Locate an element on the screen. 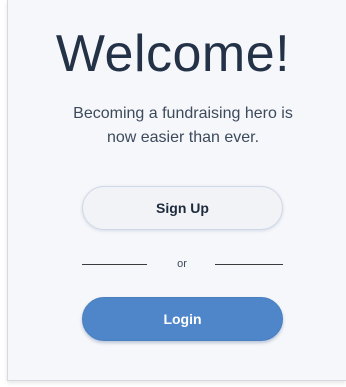 The width and height of the screenshot is (346, 387). login-label: Login is located at coordinates (182, 319).